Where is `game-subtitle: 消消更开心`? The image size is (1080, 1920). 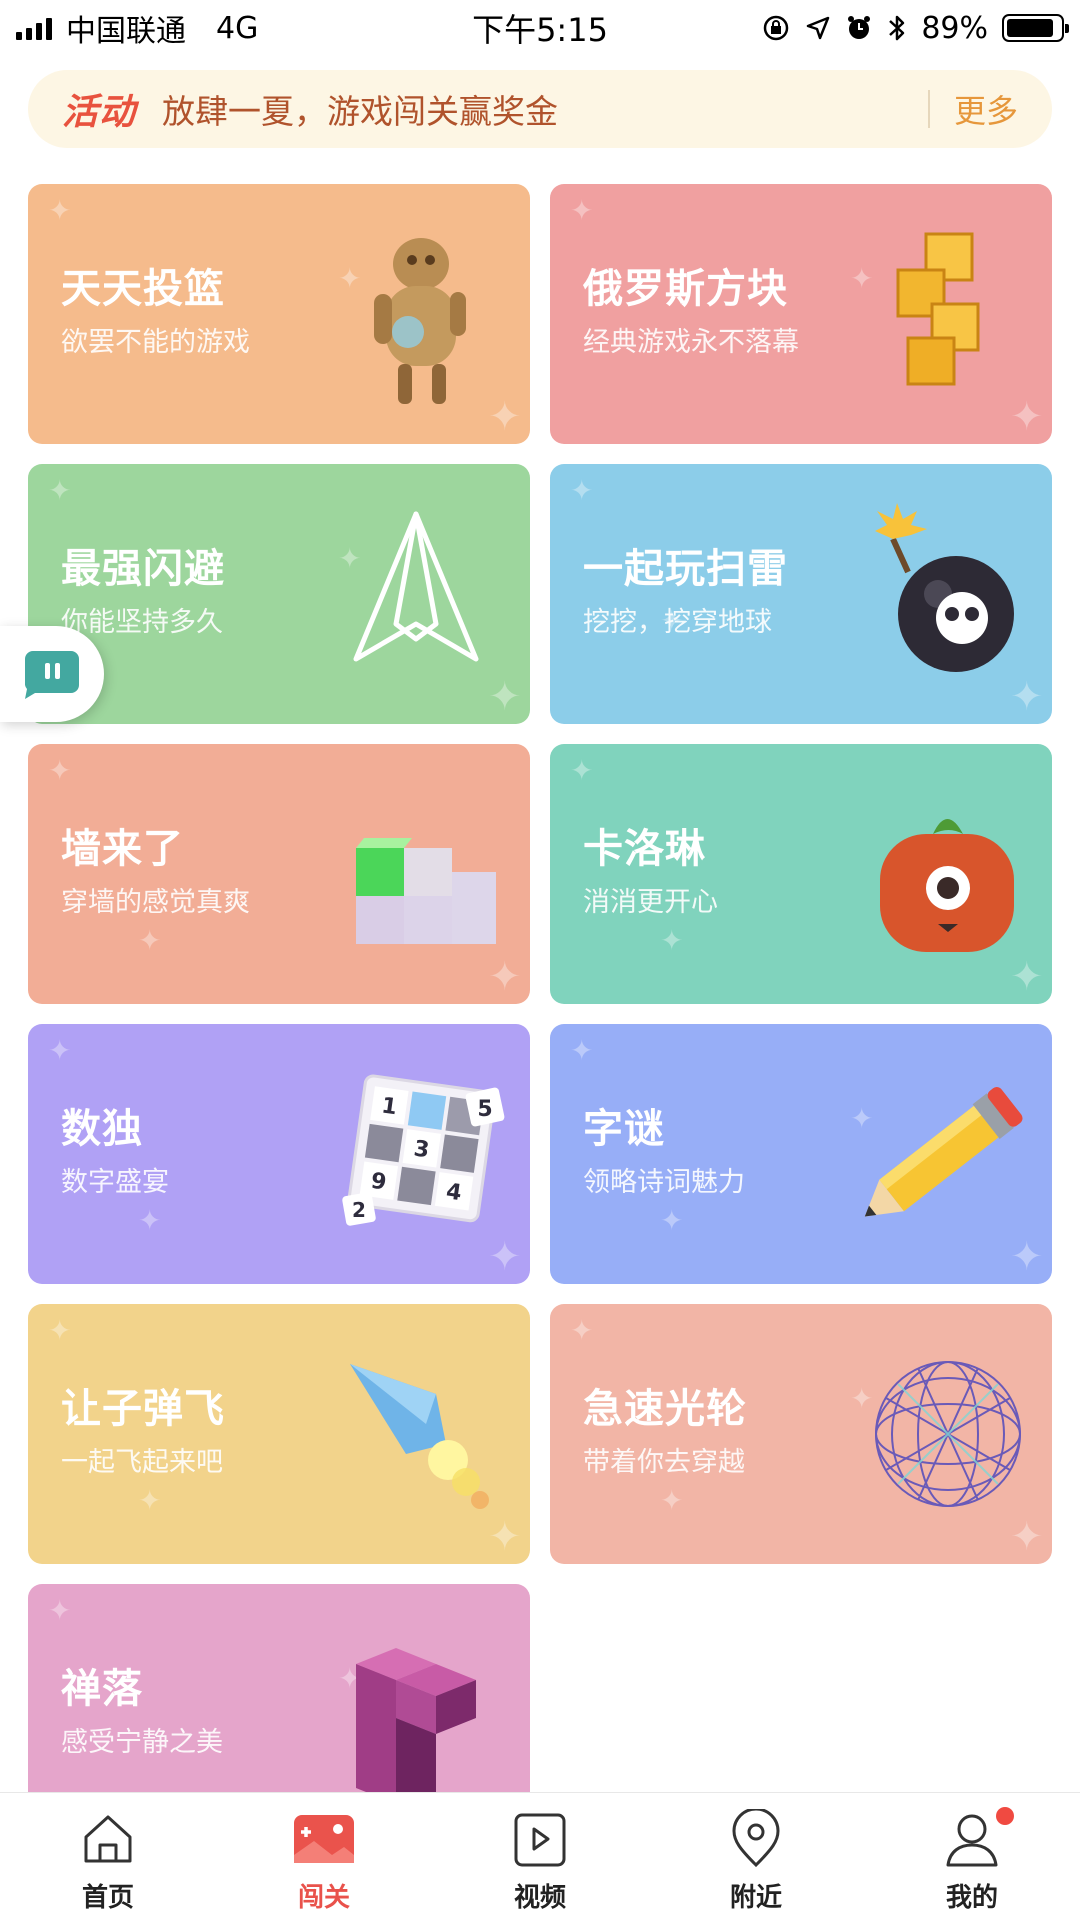 game-subtitle: 消消更开心 is located at coordinates (650, 902).